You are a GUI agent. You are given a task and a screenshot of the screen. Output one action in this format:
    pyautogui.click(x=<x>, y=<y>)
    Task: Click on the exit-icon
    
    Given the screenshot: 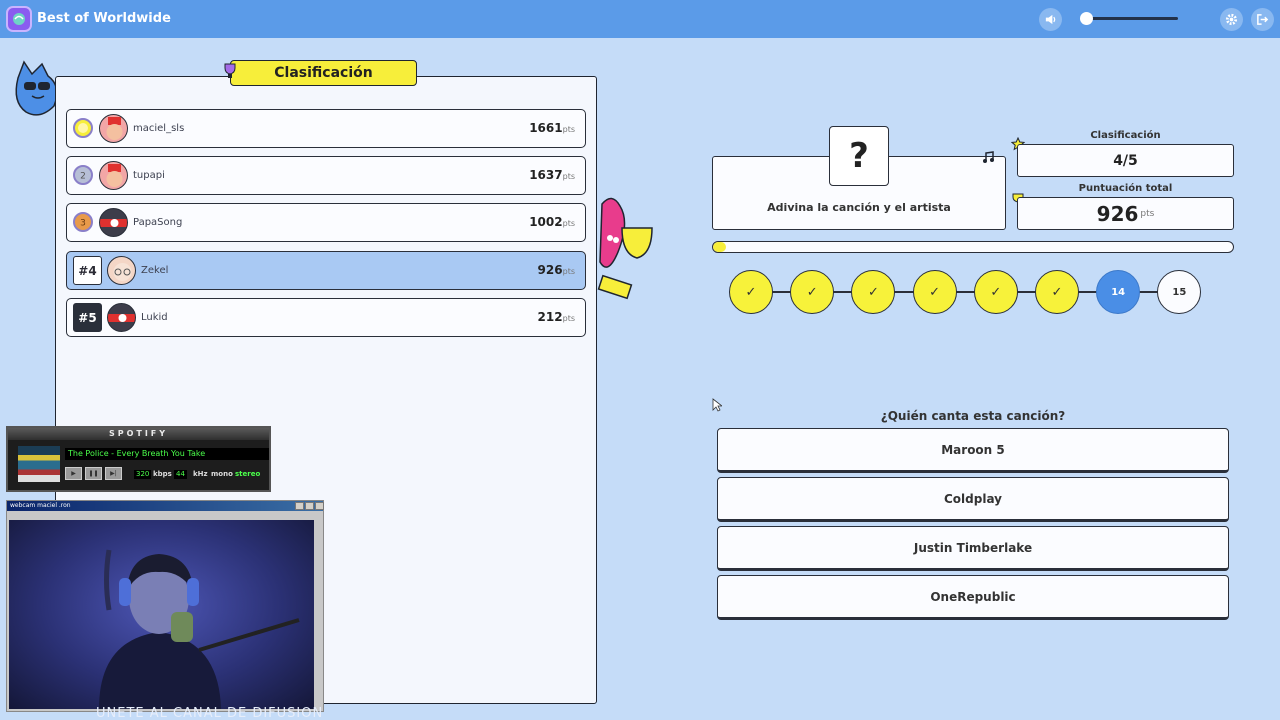 What is the action you would take?
    pyautogui.click(x=1263, y=19)
    